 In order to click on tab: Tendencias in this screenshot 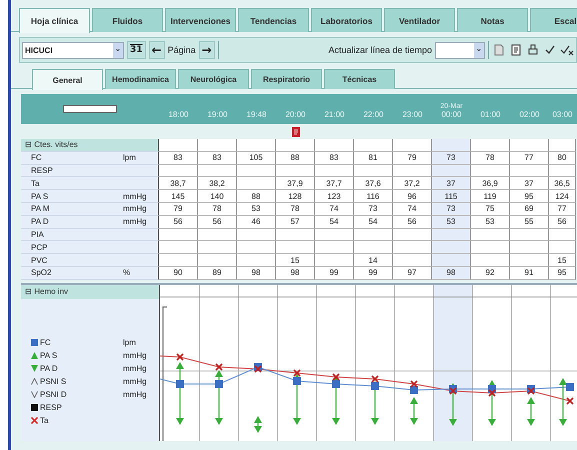, I will do `click(273, 20)`.